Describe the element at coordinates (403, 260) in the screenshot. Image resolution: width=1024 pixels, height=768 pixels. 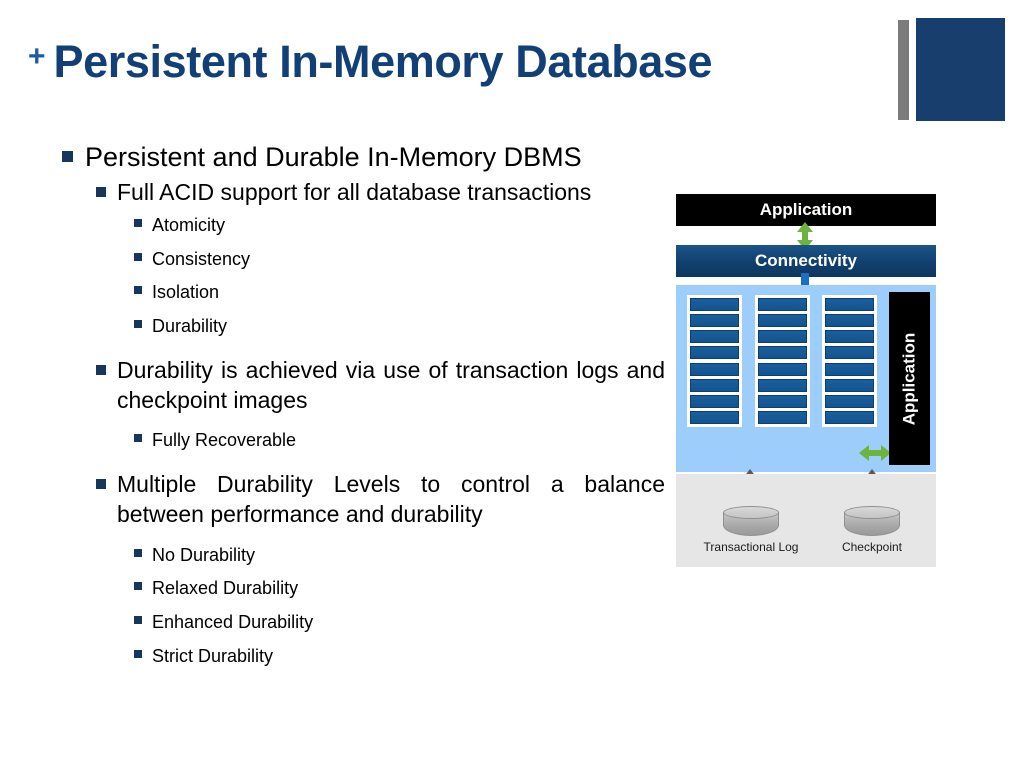
I see `bullet-level3-consistency: Consistency` at that location.